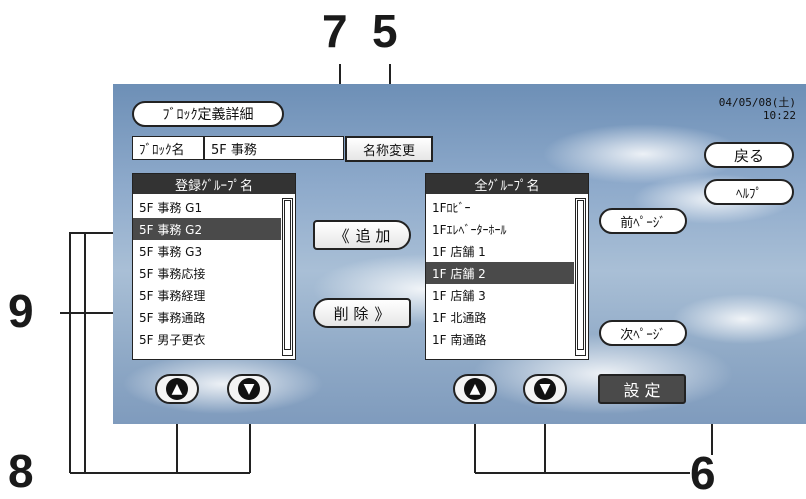  I want to click on add-button: 《 追 加, so click(362, 235).